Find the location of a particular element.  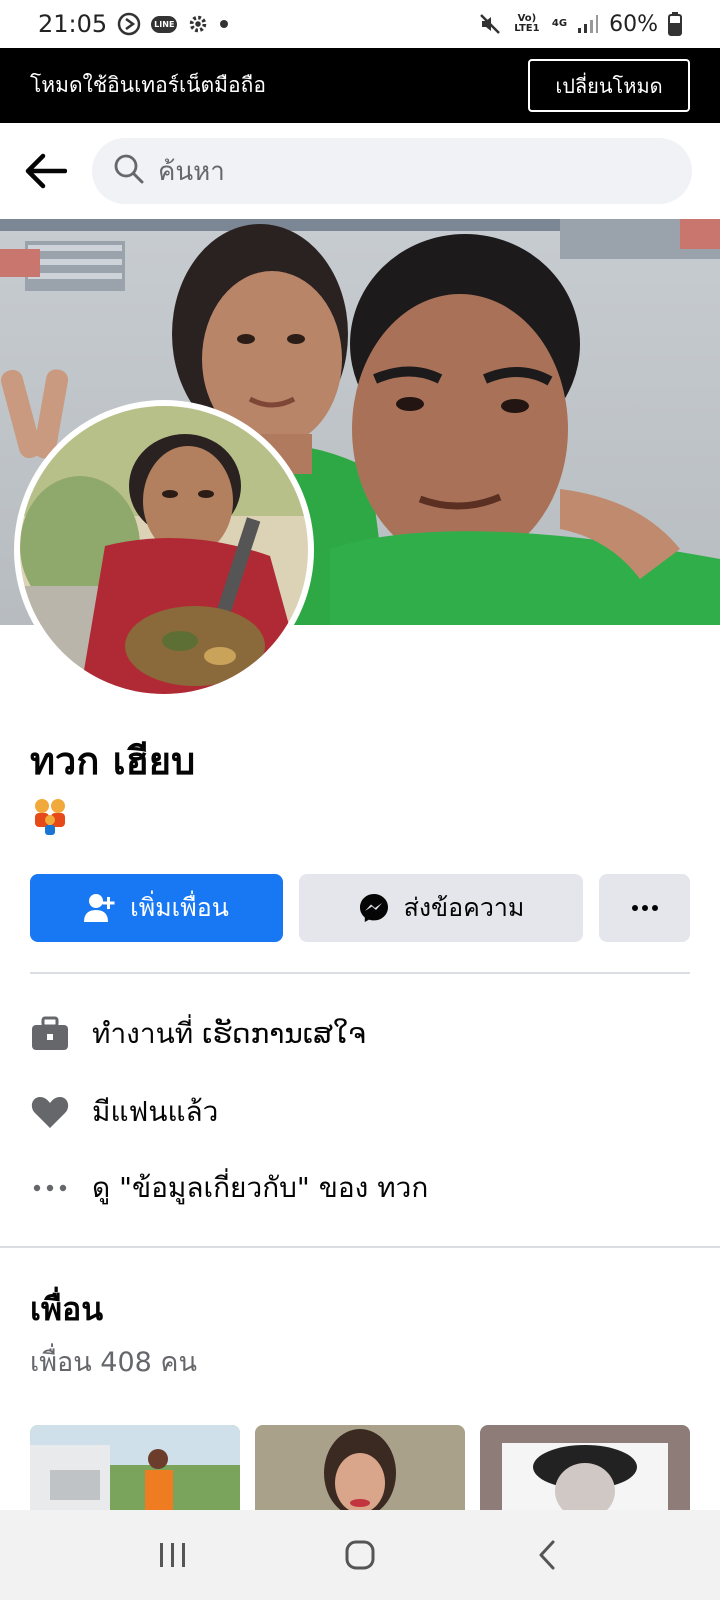

add-friend-icon is located at coordinates (99, 908).